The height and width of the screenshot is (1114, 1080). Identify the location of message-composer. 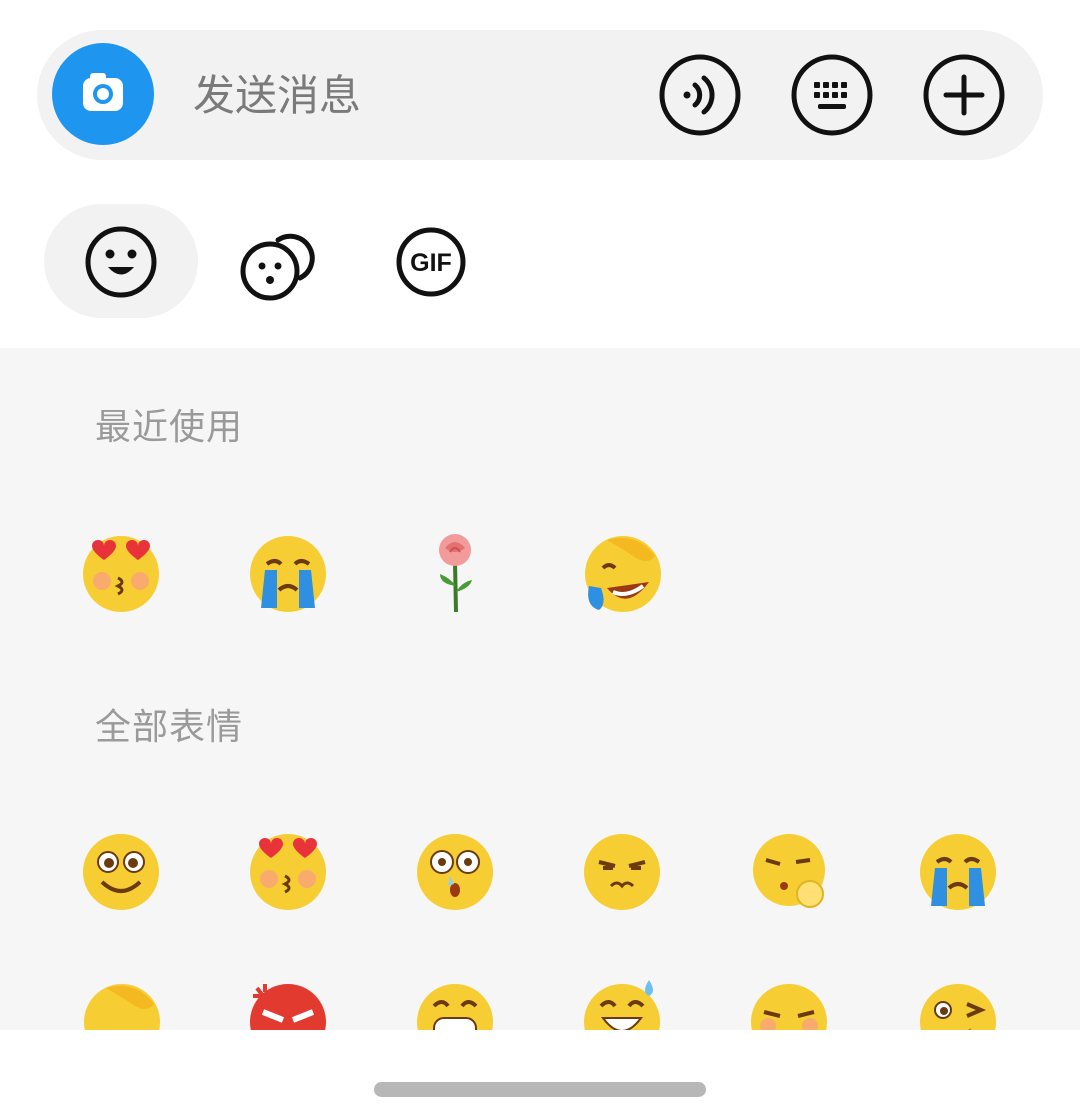
(540, 95).